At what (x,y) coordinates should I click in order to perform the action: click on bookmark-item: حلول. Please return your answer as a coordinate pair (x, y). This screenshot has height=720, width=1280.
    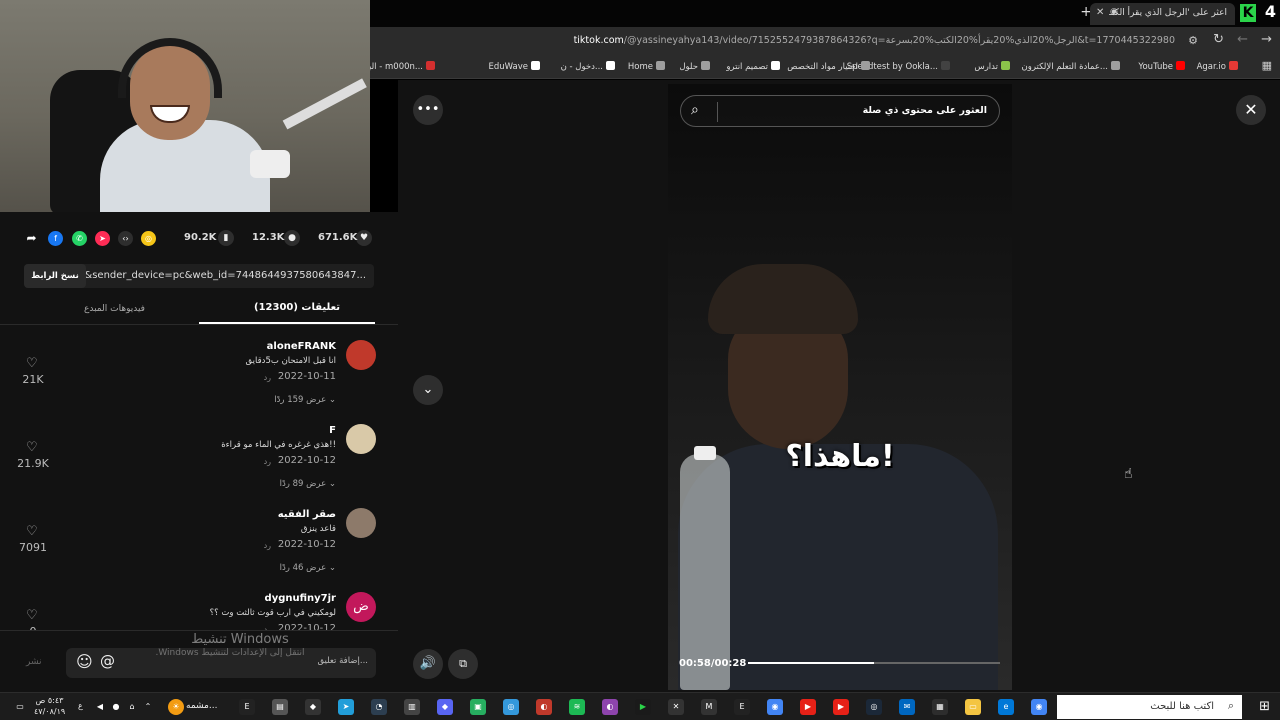
    Looking at the image, I should click on (694, 66).